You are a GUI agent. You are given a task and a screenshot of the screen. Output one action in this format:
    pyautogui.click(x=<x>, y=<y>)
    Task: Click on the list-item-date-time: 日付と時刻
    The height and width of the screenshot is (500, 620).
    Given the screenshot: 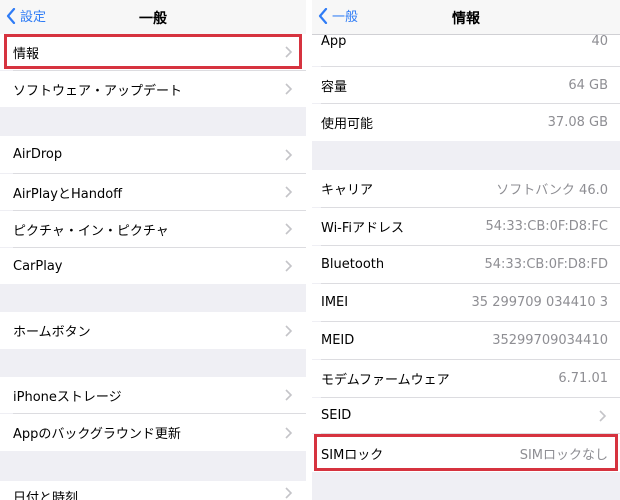 What is the action you would take?
    pyautogui.click(x=153, y=490)
    